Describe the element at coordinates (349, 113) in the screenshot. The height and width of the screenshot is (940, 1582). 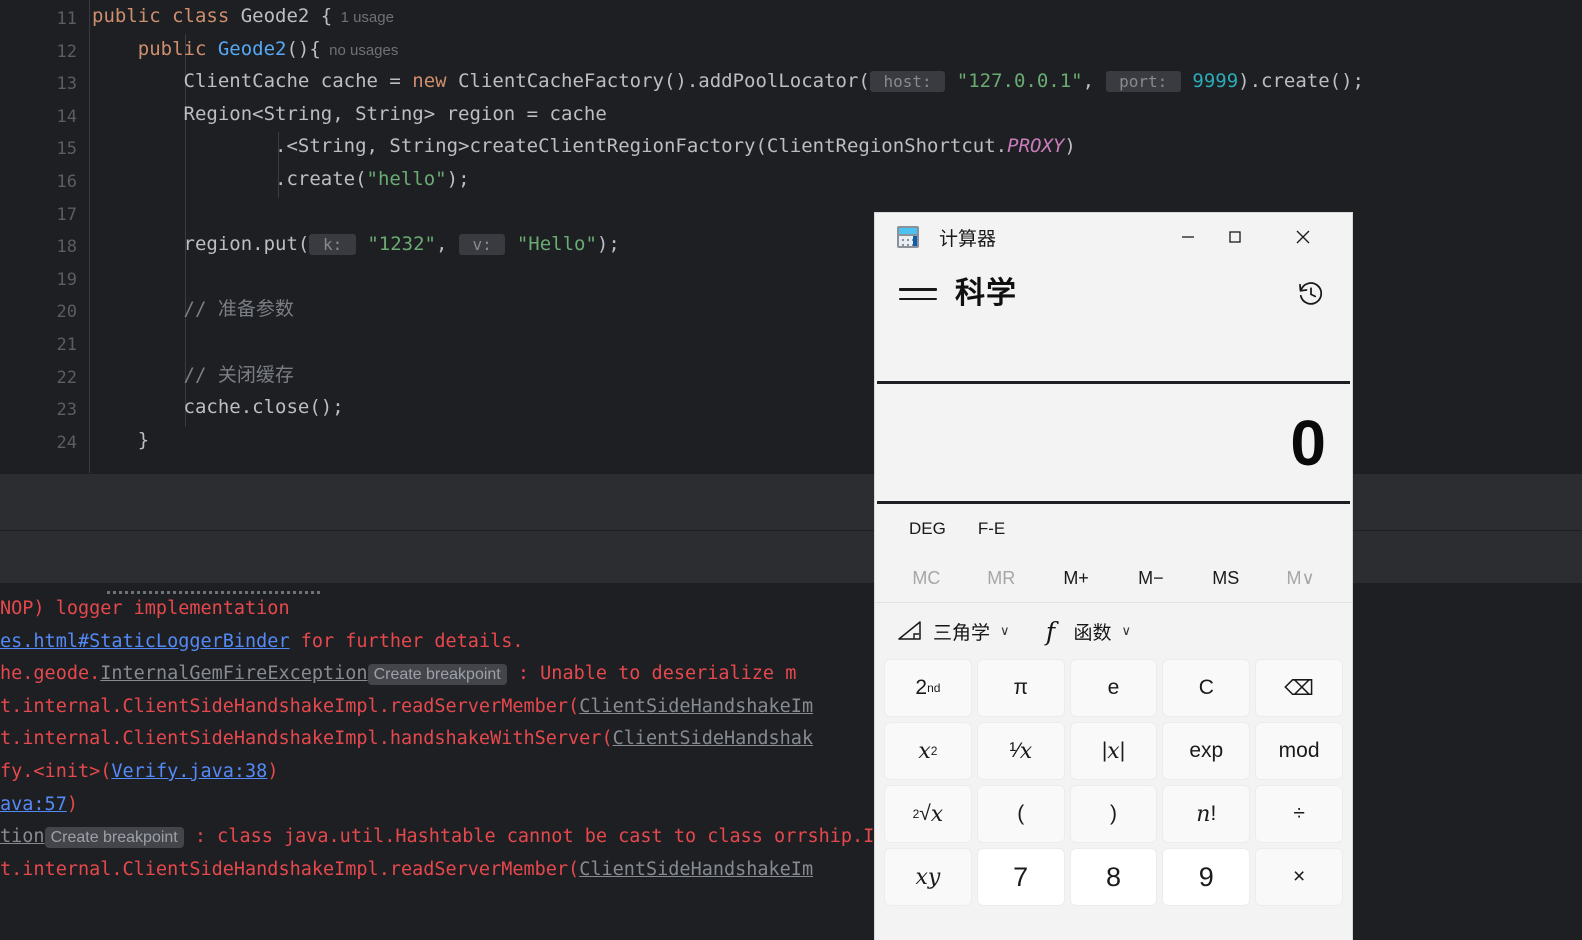
I see `code-token: Region<String, String> region = cache` at that location.